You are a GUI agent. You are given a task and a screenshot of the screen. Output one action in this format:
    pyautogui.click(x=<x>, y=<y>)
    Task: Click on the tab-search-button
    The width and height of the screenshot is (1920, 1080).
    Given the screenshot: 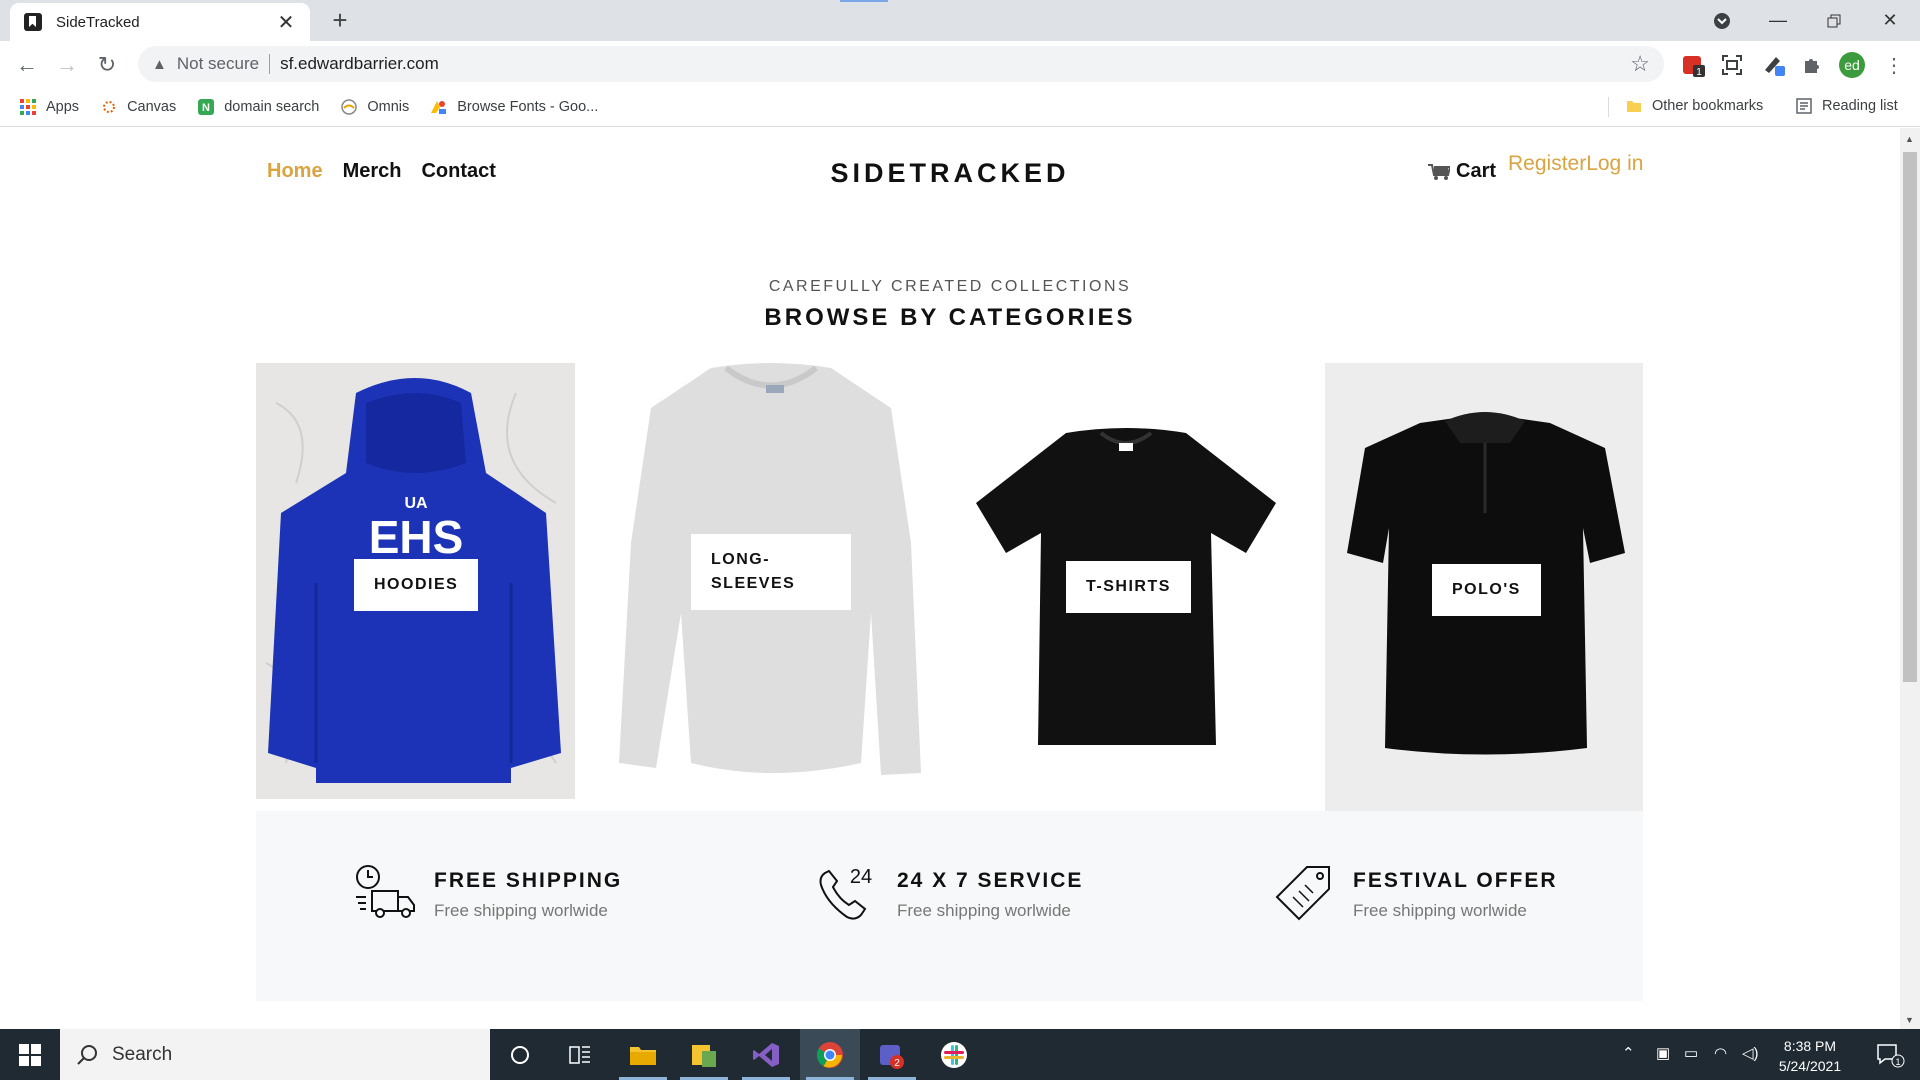 What is the action you would take?
    pyautogui.click(x=1722, y=20)
    